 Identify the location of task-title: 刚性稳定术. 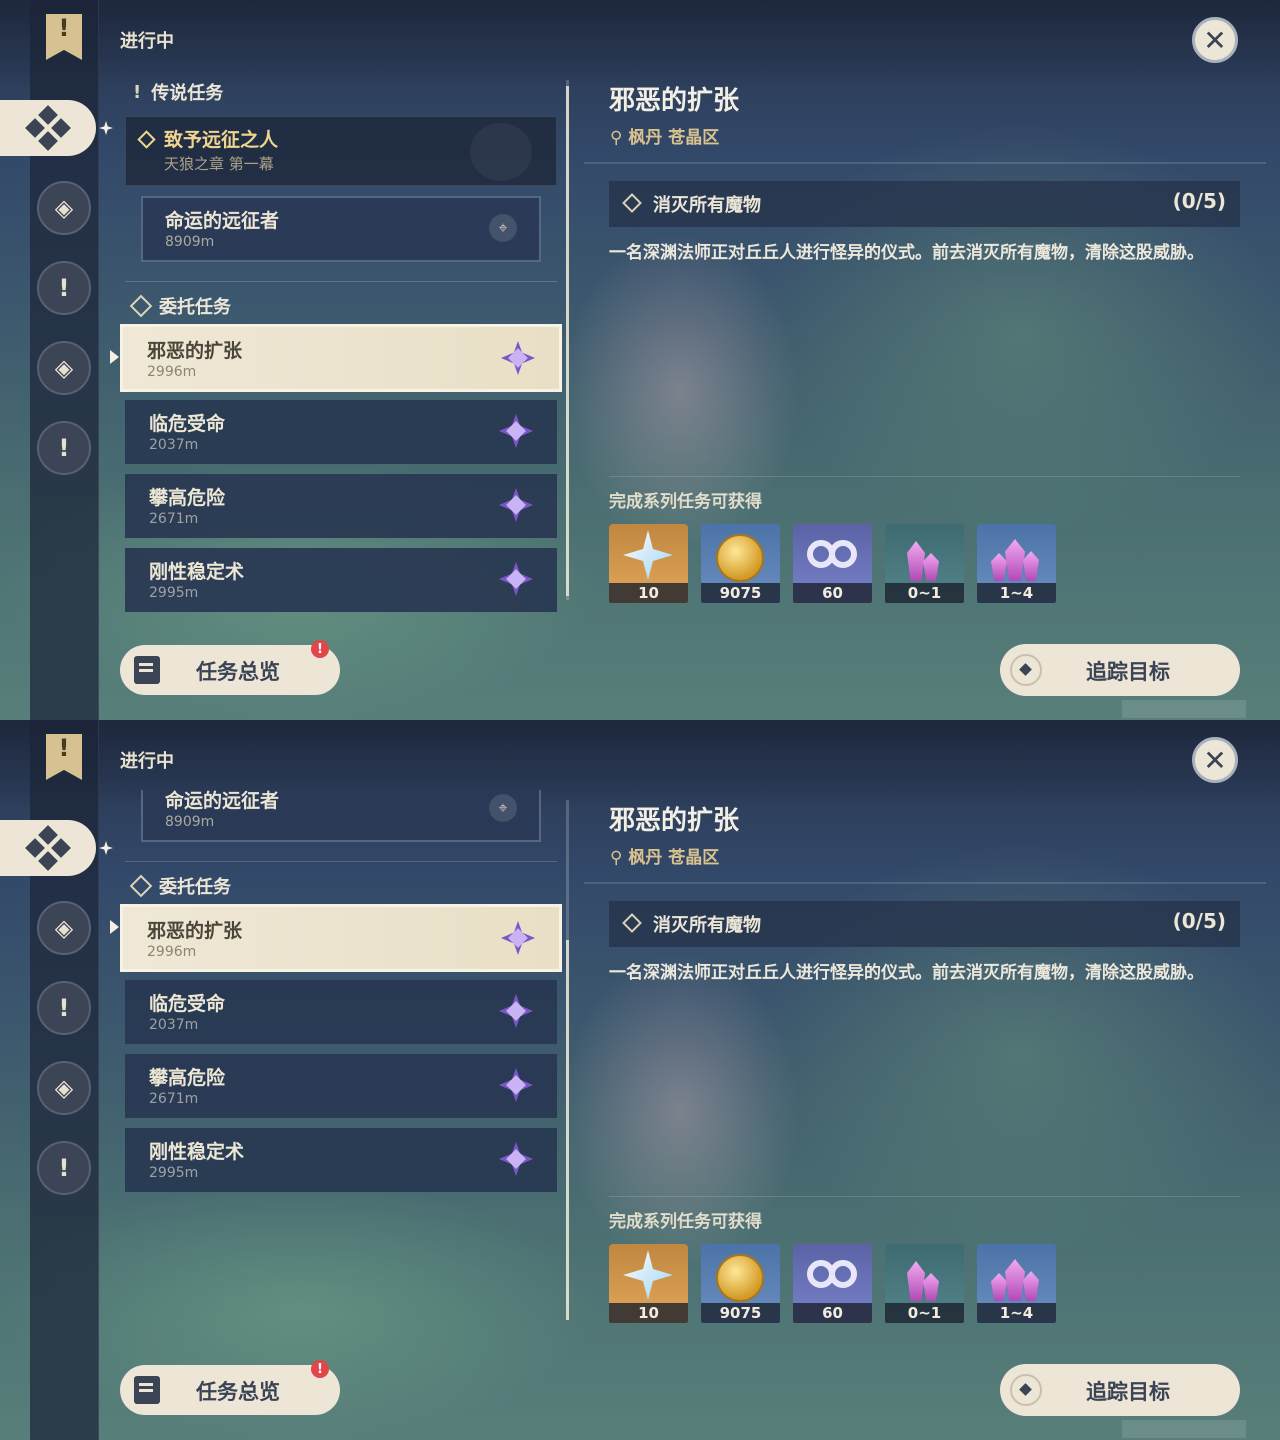
(197, 1152).